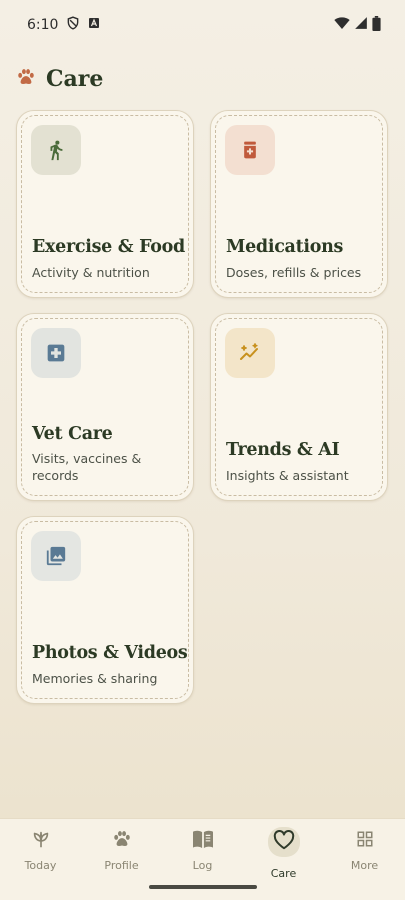 This screenshot has width=405, height=900. What do you see at coordinates (94, 25) in the screenshot?
I see `font-notification-icon` at bounding box center [94, 25].